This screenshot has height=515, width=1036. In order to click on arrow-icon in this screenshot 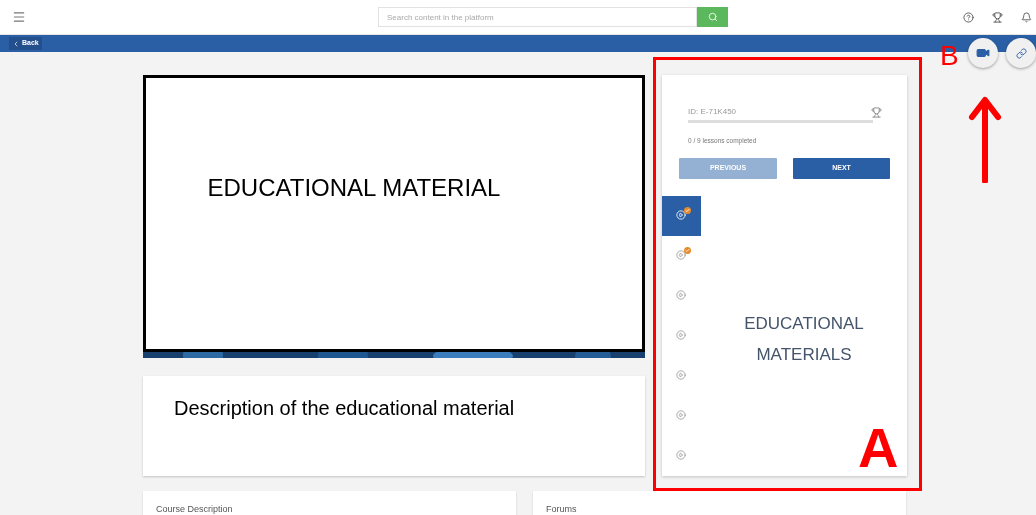, I will do `click(985, 139)`.